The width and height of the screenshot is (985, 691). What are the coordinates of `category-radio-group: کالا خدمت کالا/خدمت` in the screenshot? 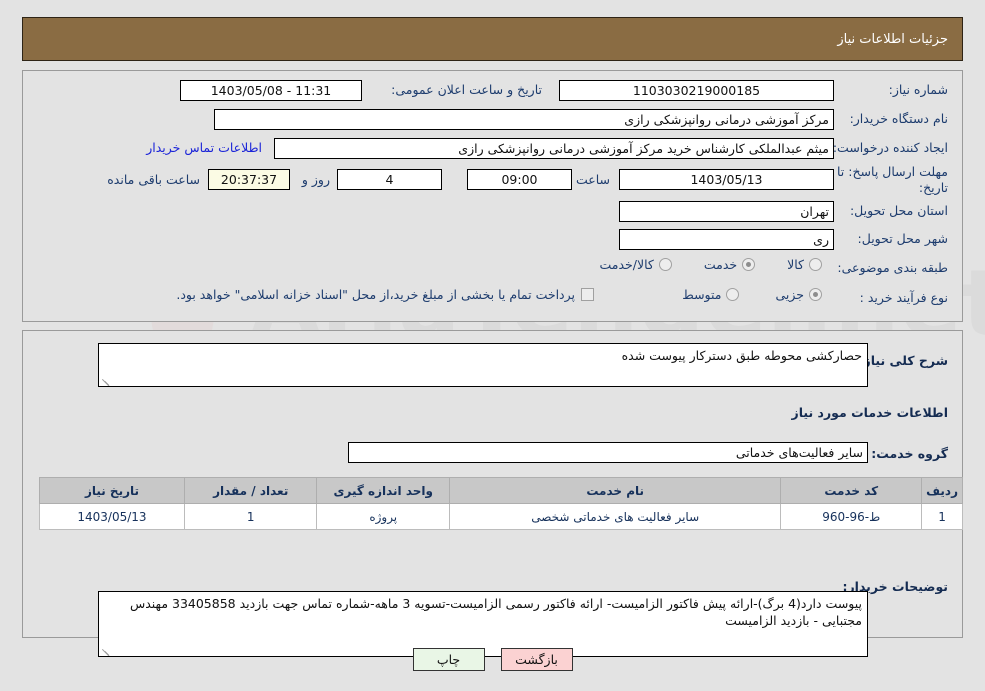 It's located at (710, 264).